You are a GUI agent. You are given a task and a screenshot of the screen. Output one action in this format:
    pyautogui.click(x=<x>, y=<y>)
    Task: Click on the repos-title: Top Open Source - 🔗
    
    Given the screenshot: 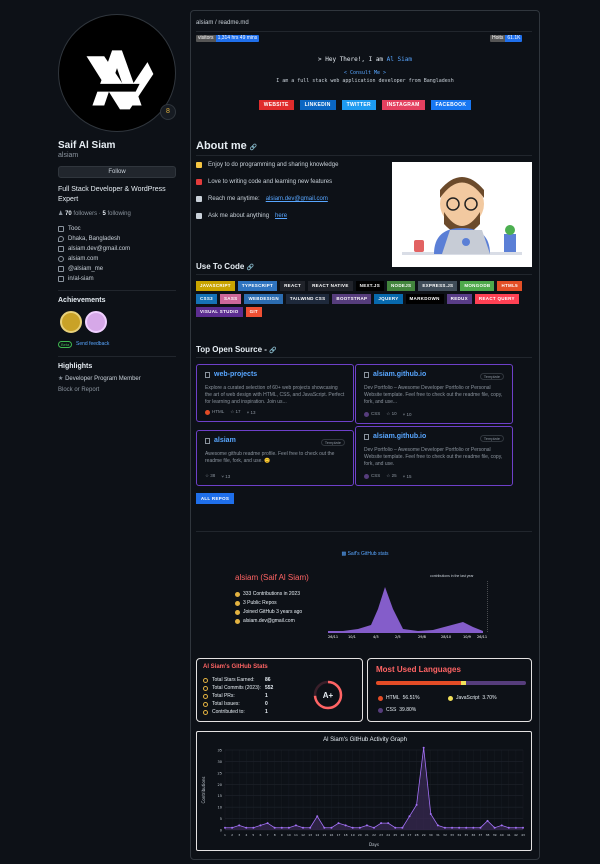 What is the action you would take?
    pyautogui.click(x=236, y=349)
    